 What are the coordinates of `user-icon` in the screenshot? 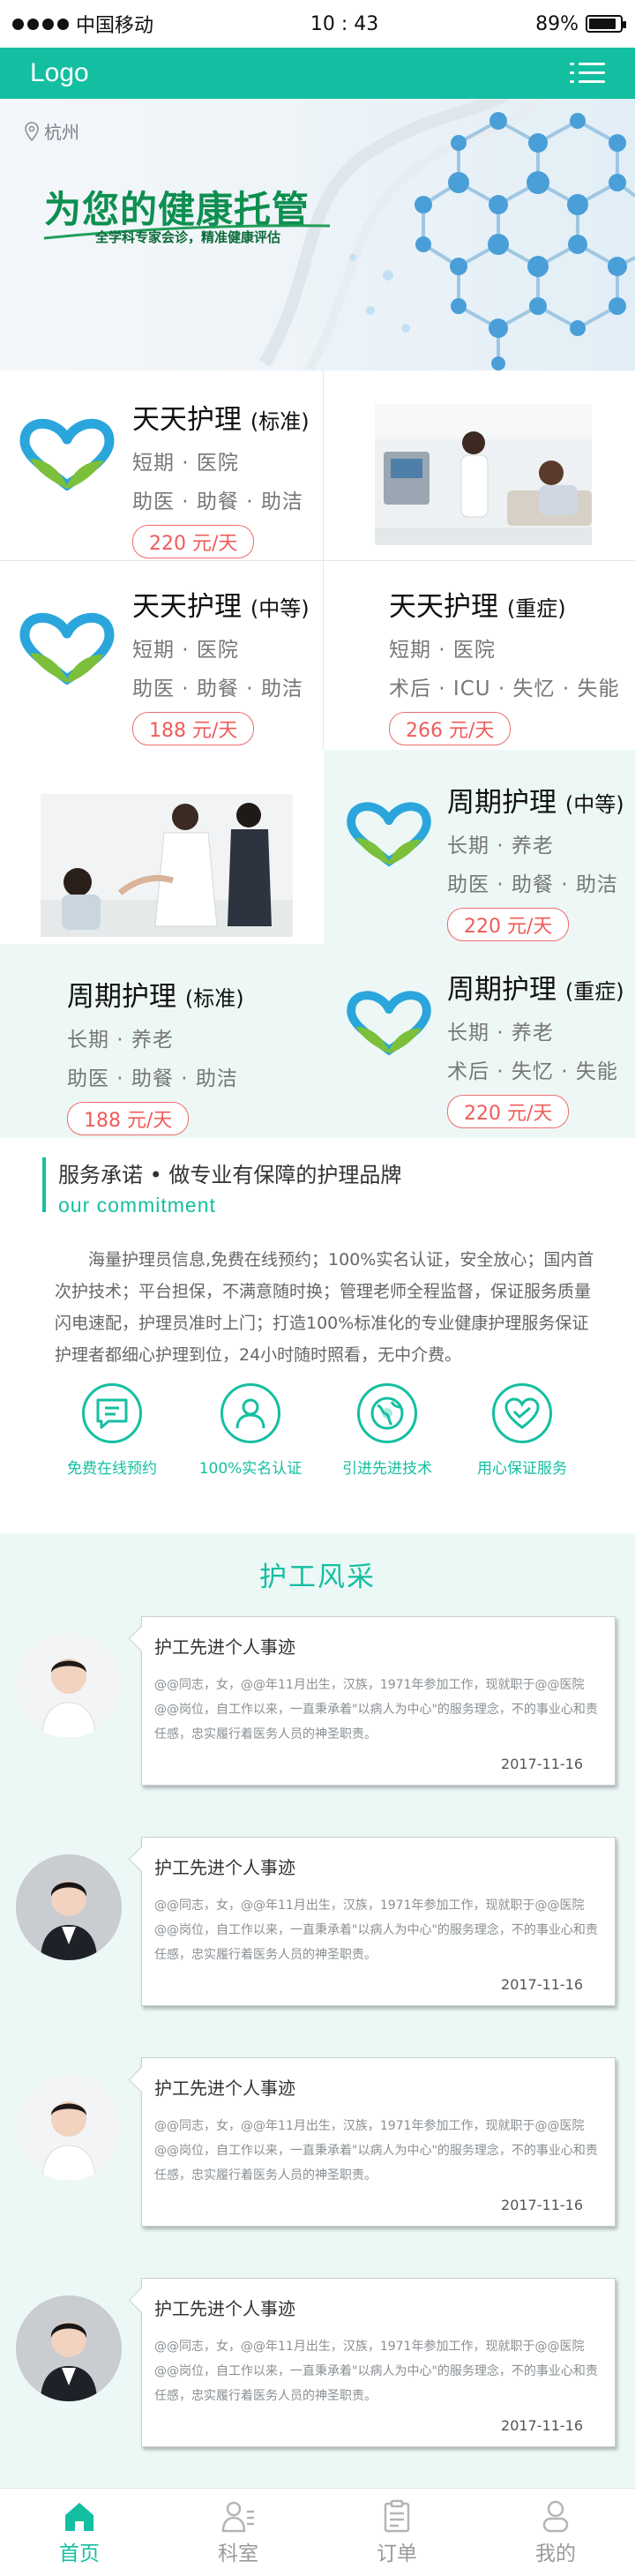 It's located at (250, 1413).